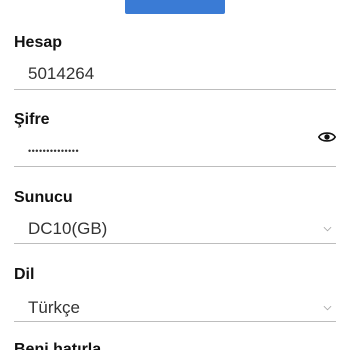  I want to click on top-action-button, so click(175, 7).